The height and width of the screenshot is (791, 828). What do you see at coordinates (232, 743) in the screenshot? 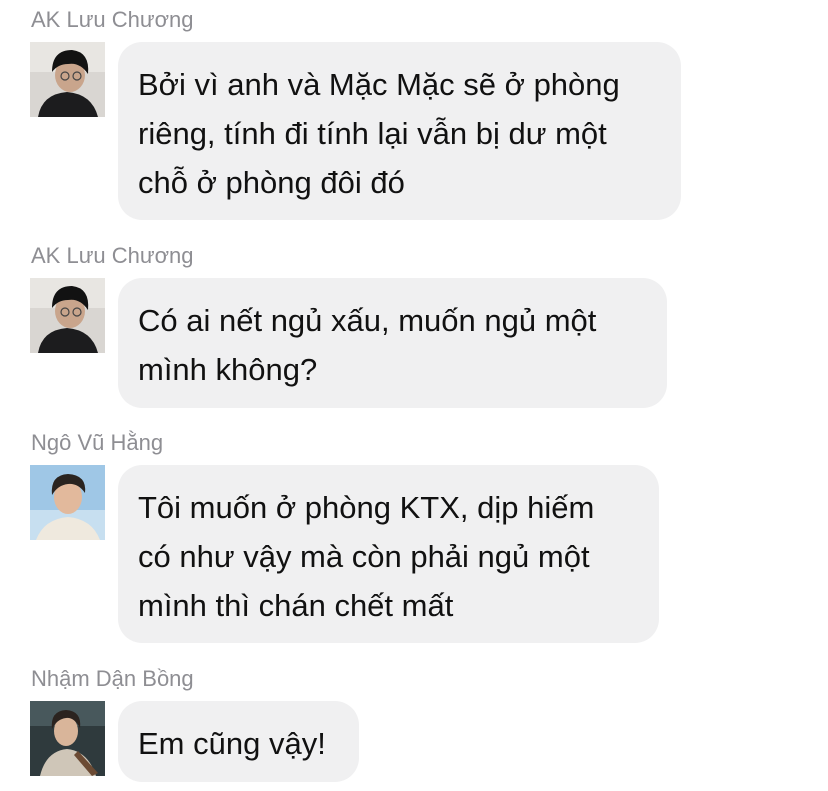
I see `message-text-line: Em cũng vậy!` at bounding box center [232, 743].